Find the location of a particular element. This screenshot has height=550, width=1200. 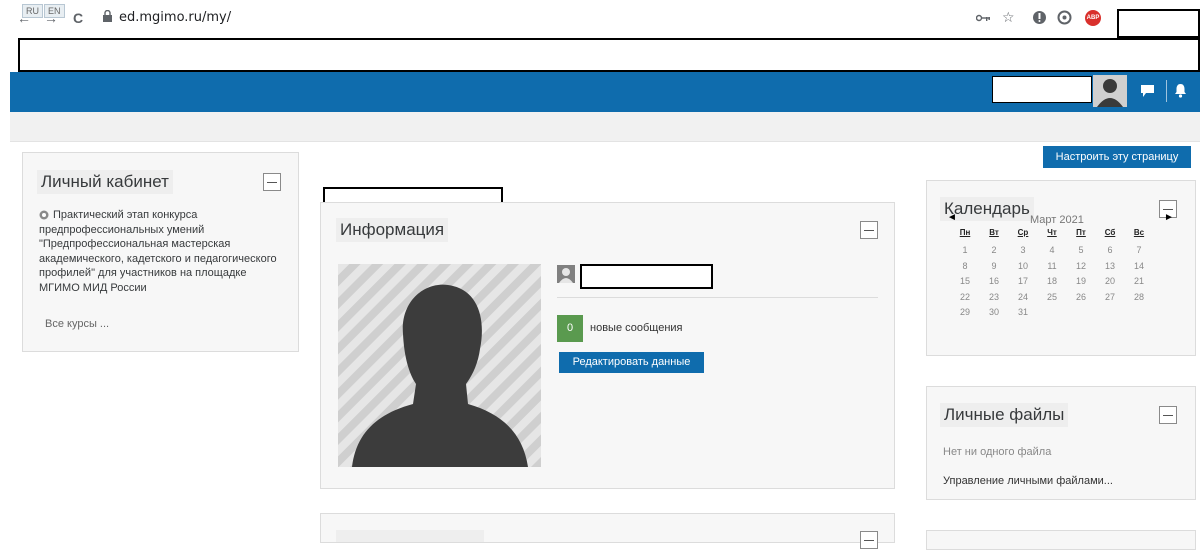

next-block-title-area is located at coordinates (410, 536).